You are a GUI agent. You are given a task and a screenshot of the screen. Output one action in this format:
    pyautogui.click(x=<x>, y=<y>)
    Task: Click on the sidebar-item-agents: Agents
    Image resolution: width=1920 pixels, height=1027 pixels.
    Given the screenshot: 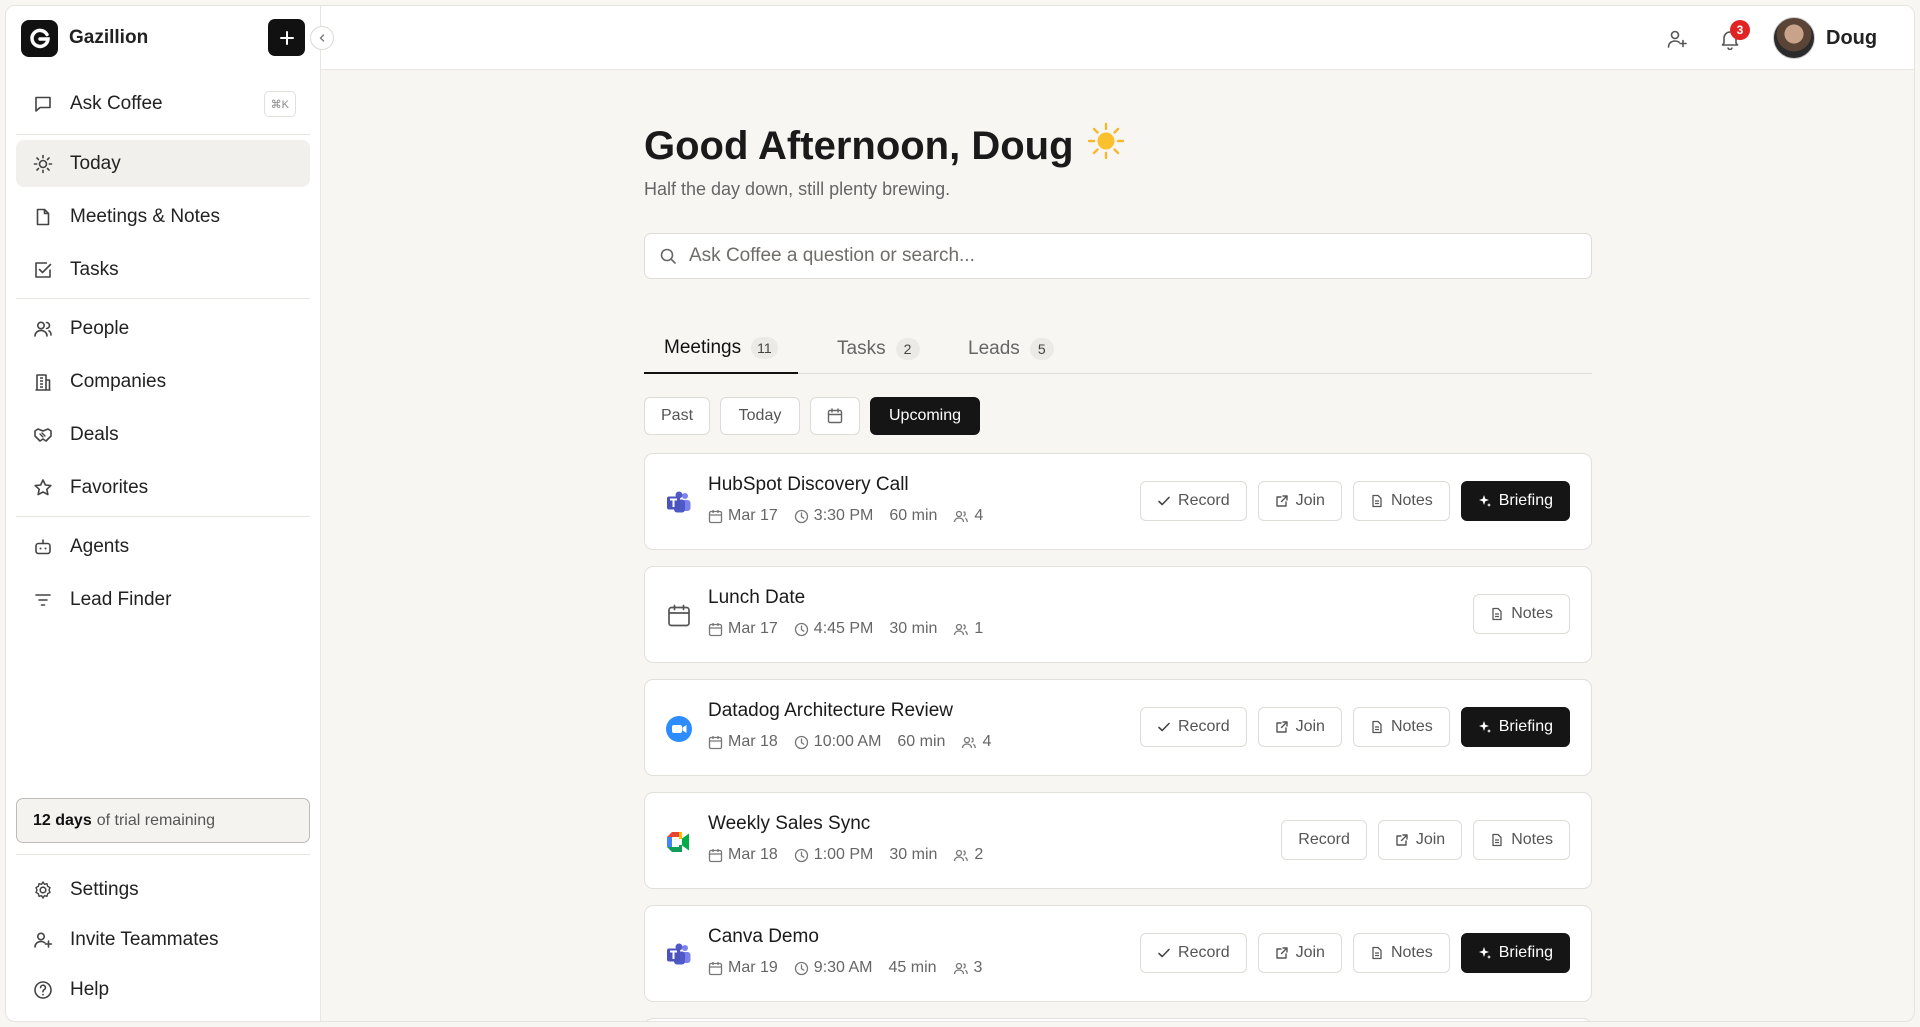 What is the action you would take?
    pyautogui.click(x=163, y=546)
    